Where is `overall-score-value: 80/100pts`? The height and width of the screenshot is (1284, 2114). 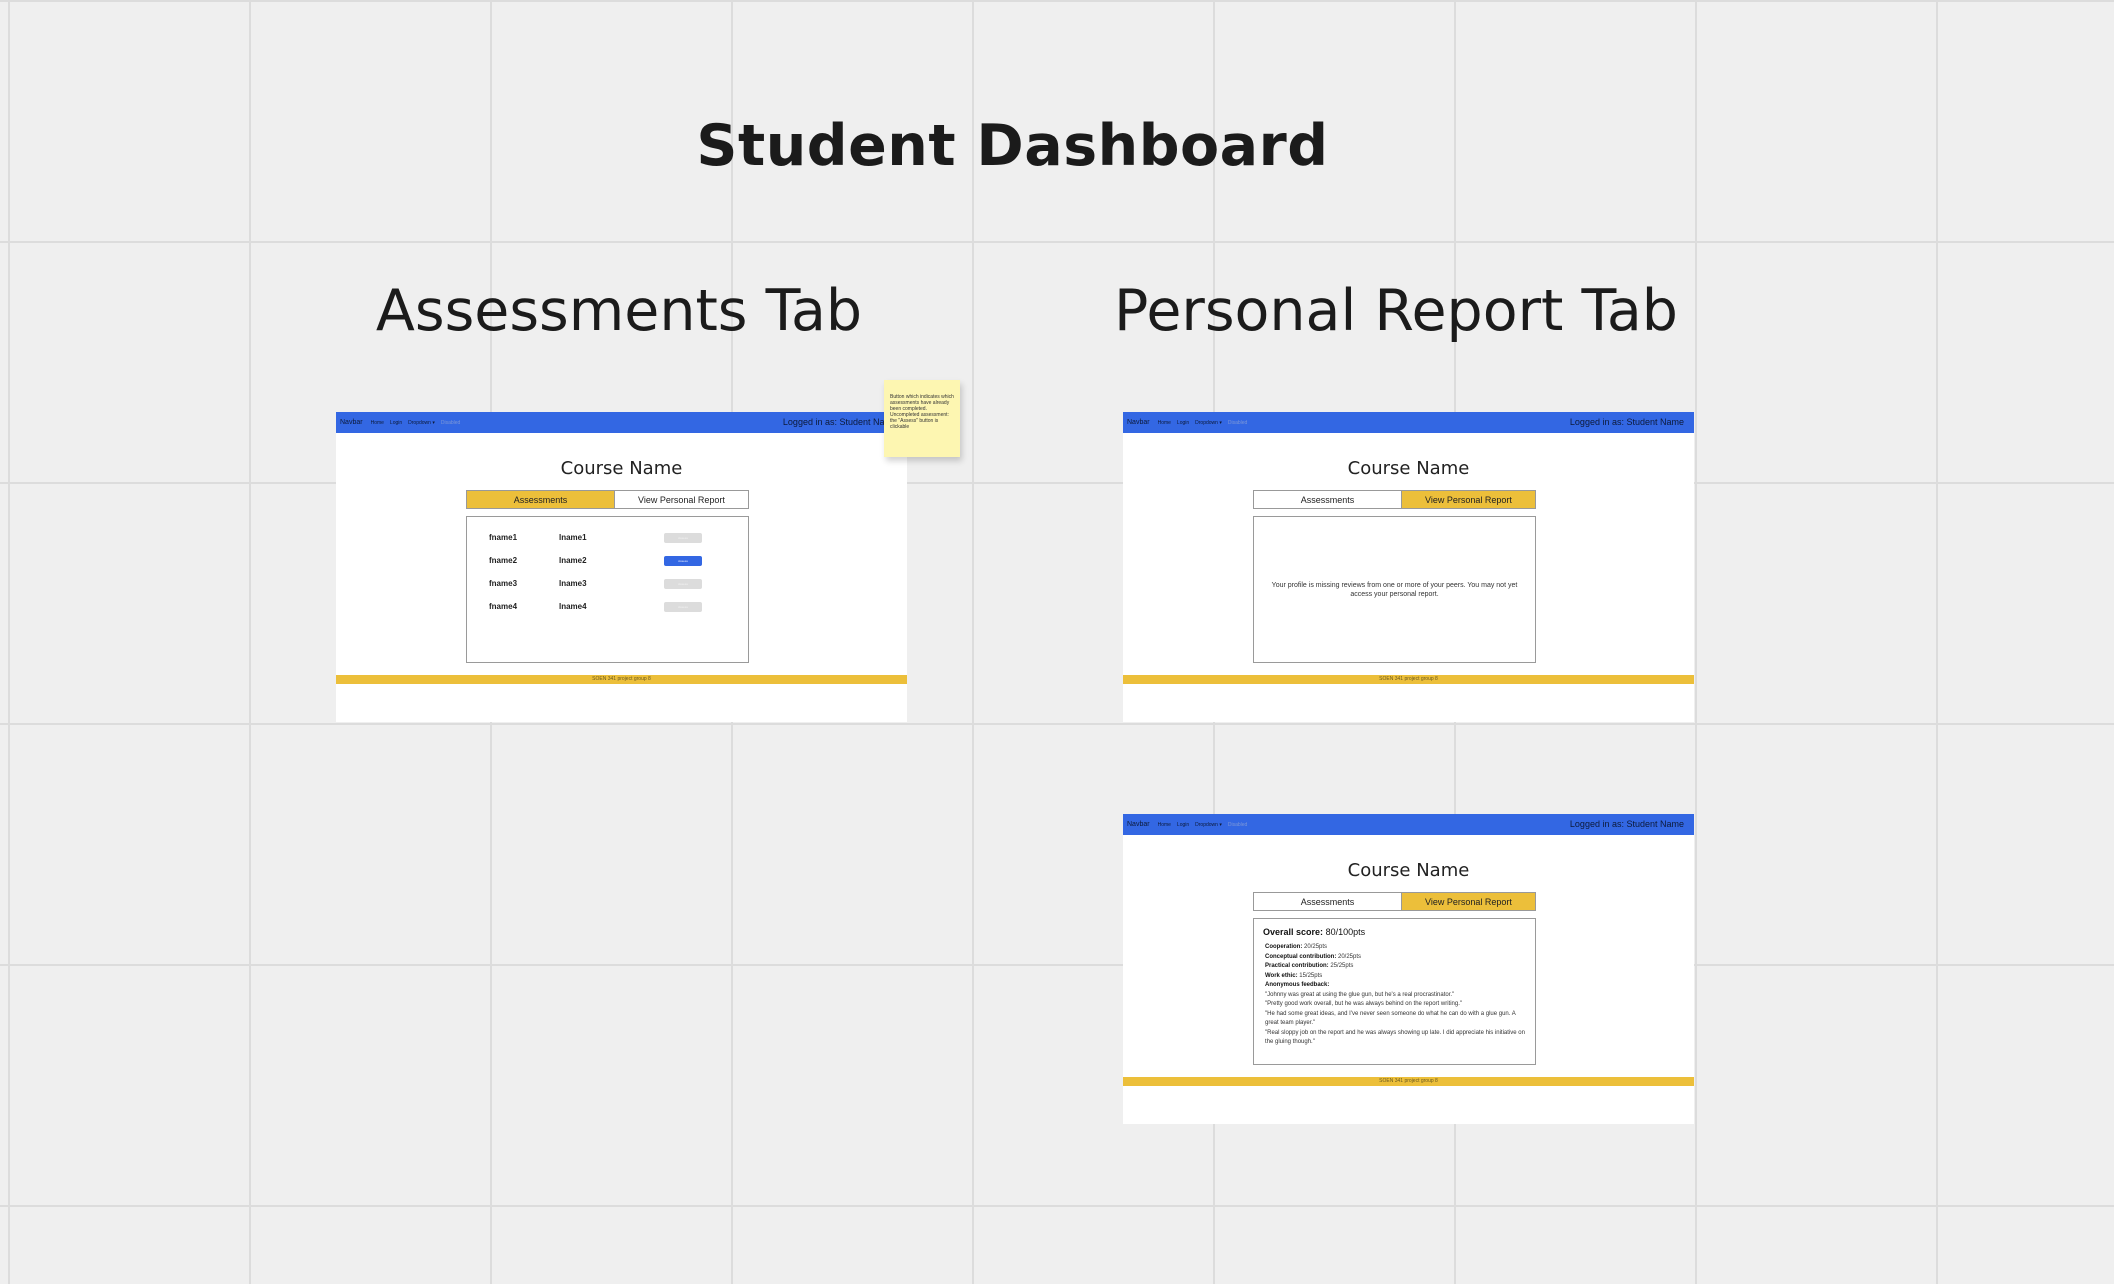 overall-score-value: 80/100pts is located at coordinates (1345, 932).